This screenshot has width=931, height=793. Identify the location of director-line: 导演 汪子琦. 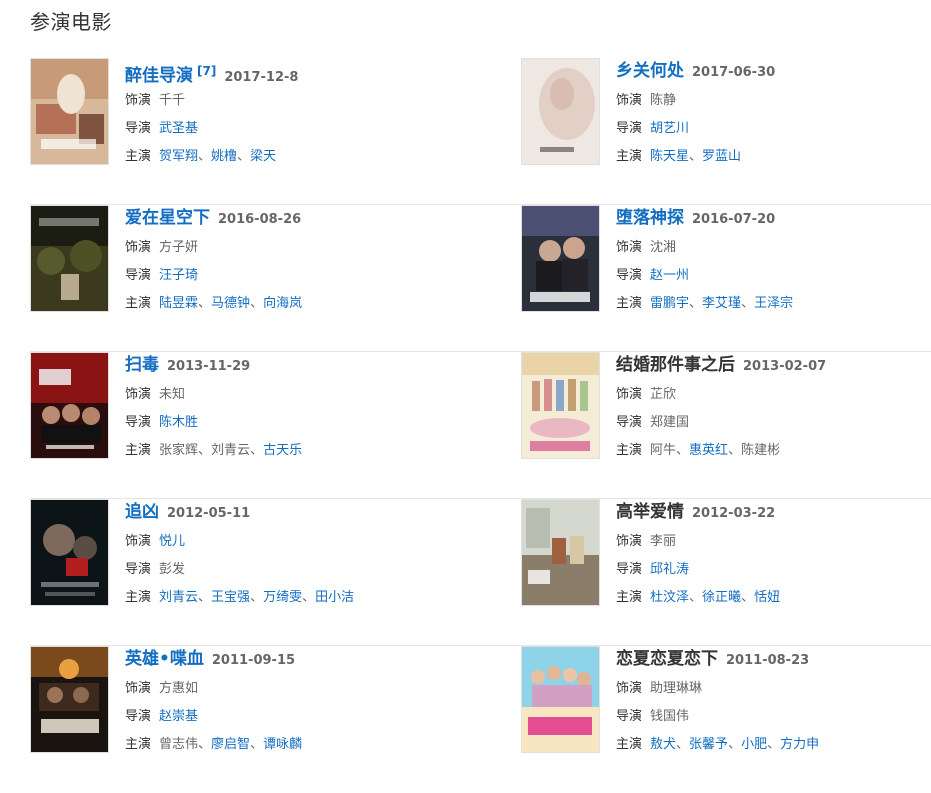
(285, 276).